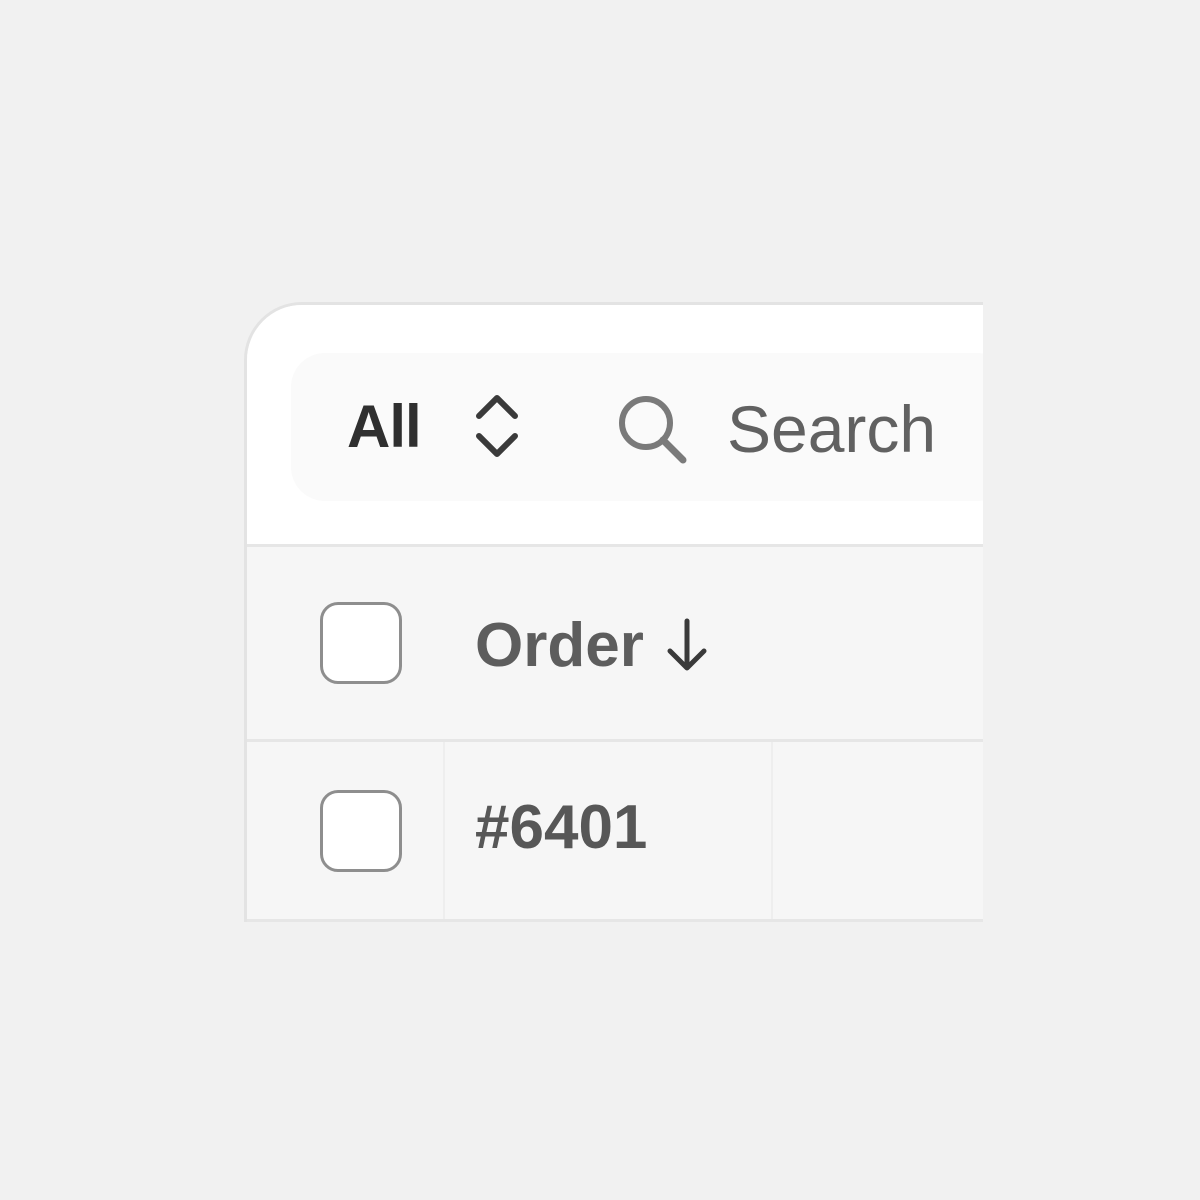 This screenshot has width=1200, height=1200. I want to click on search-placeholder: Search, so click(832, 429).